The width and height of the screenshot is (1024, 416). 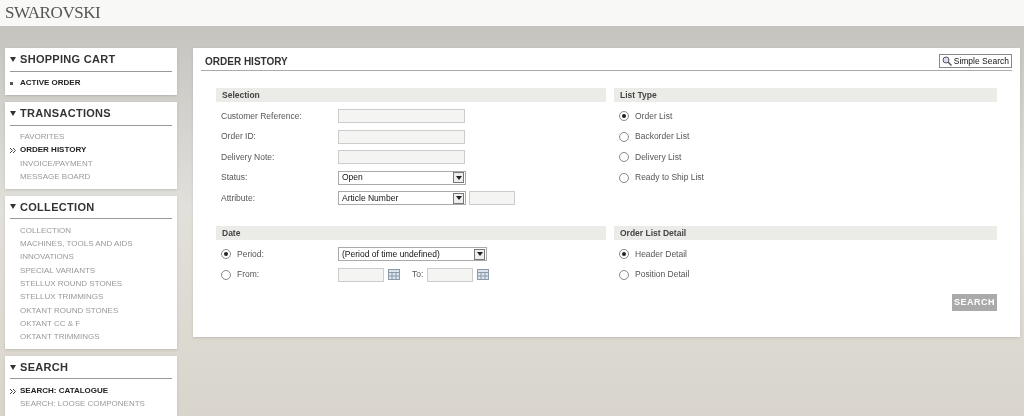 What do you see at coordinates (411, 95) in the screenshot?
I see `section-header: Selection` at bounding box center [411, 95].